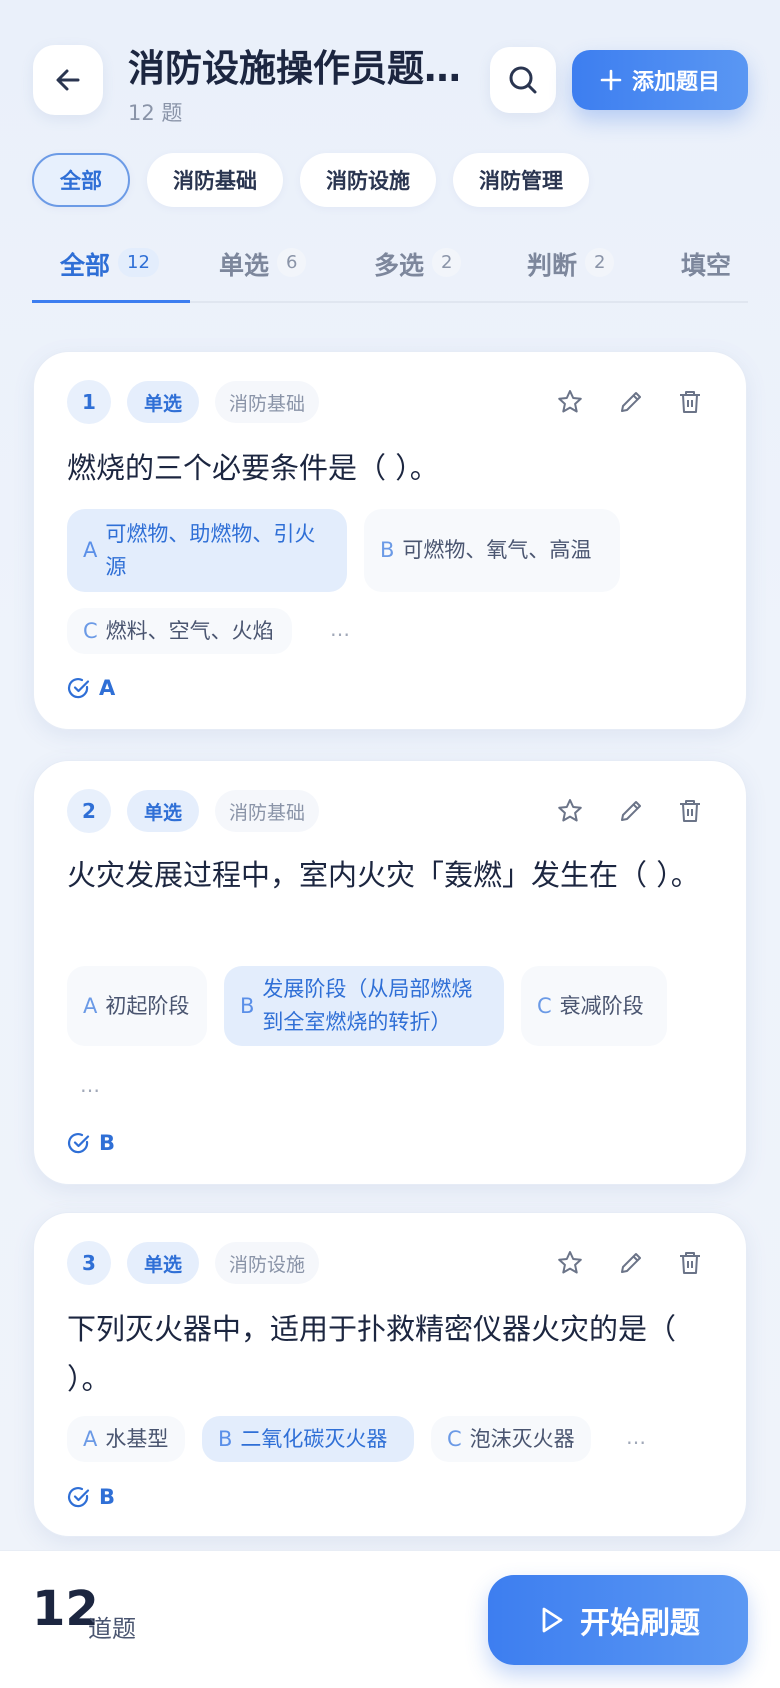  Describe the element at coordinates (552, 265) in the screenshot. I see `tab-label: 判断` at that location.